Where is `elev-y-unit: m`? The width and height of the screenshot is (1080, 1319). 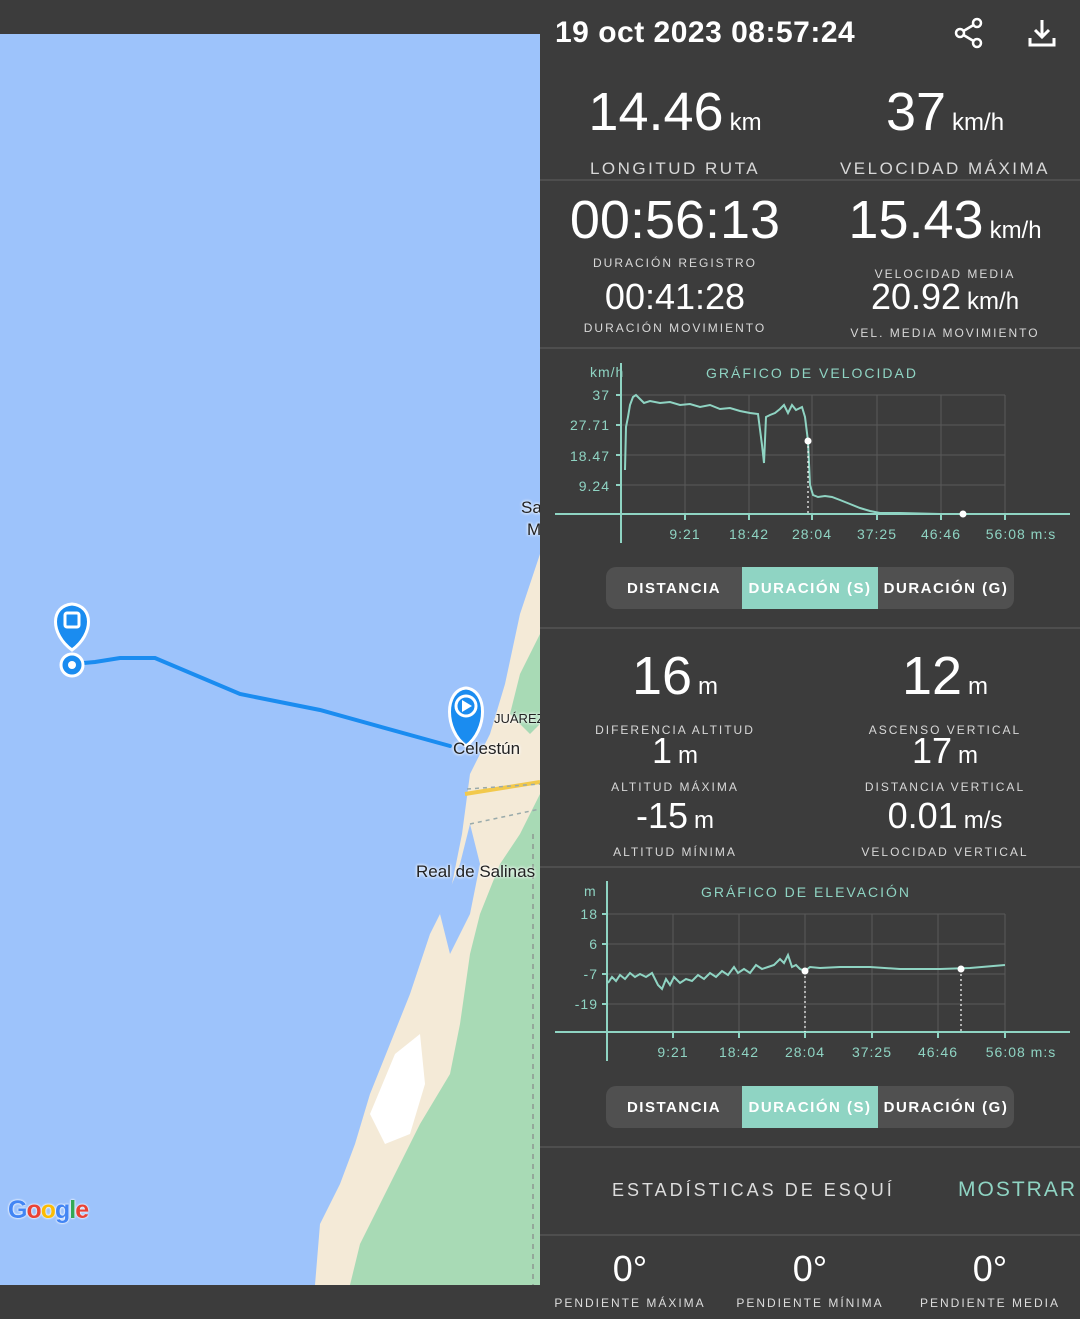
elev-y-unit: m is located at coordinates (590, 891).